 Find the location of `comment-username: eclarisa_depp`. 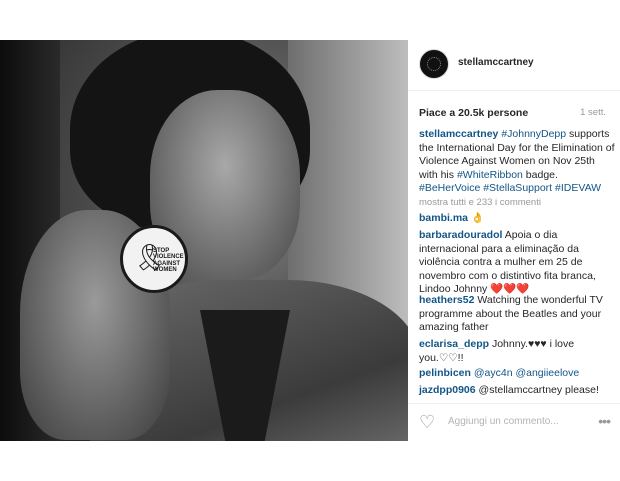

comment-username: eclarisa_depp is located at coordinates (454, 344).